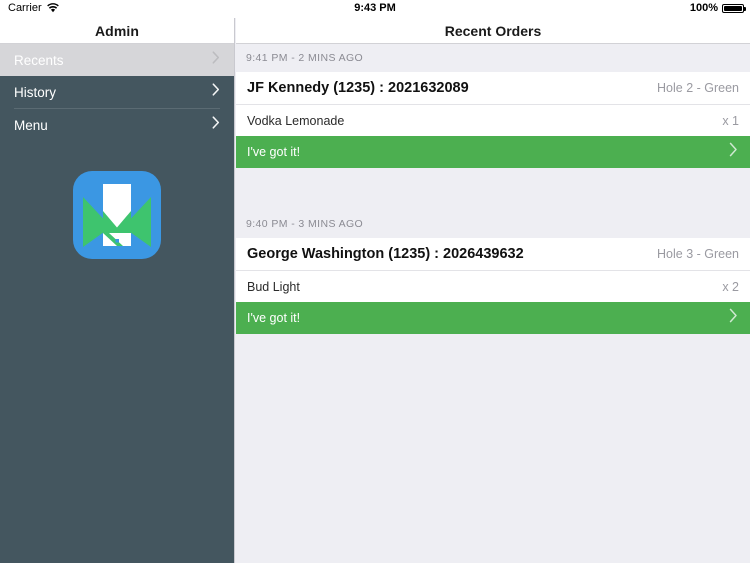 The height and width of the screenshot is (563, 750). I want to click on sidebar-item-menu: Menu, so click(117, 125).